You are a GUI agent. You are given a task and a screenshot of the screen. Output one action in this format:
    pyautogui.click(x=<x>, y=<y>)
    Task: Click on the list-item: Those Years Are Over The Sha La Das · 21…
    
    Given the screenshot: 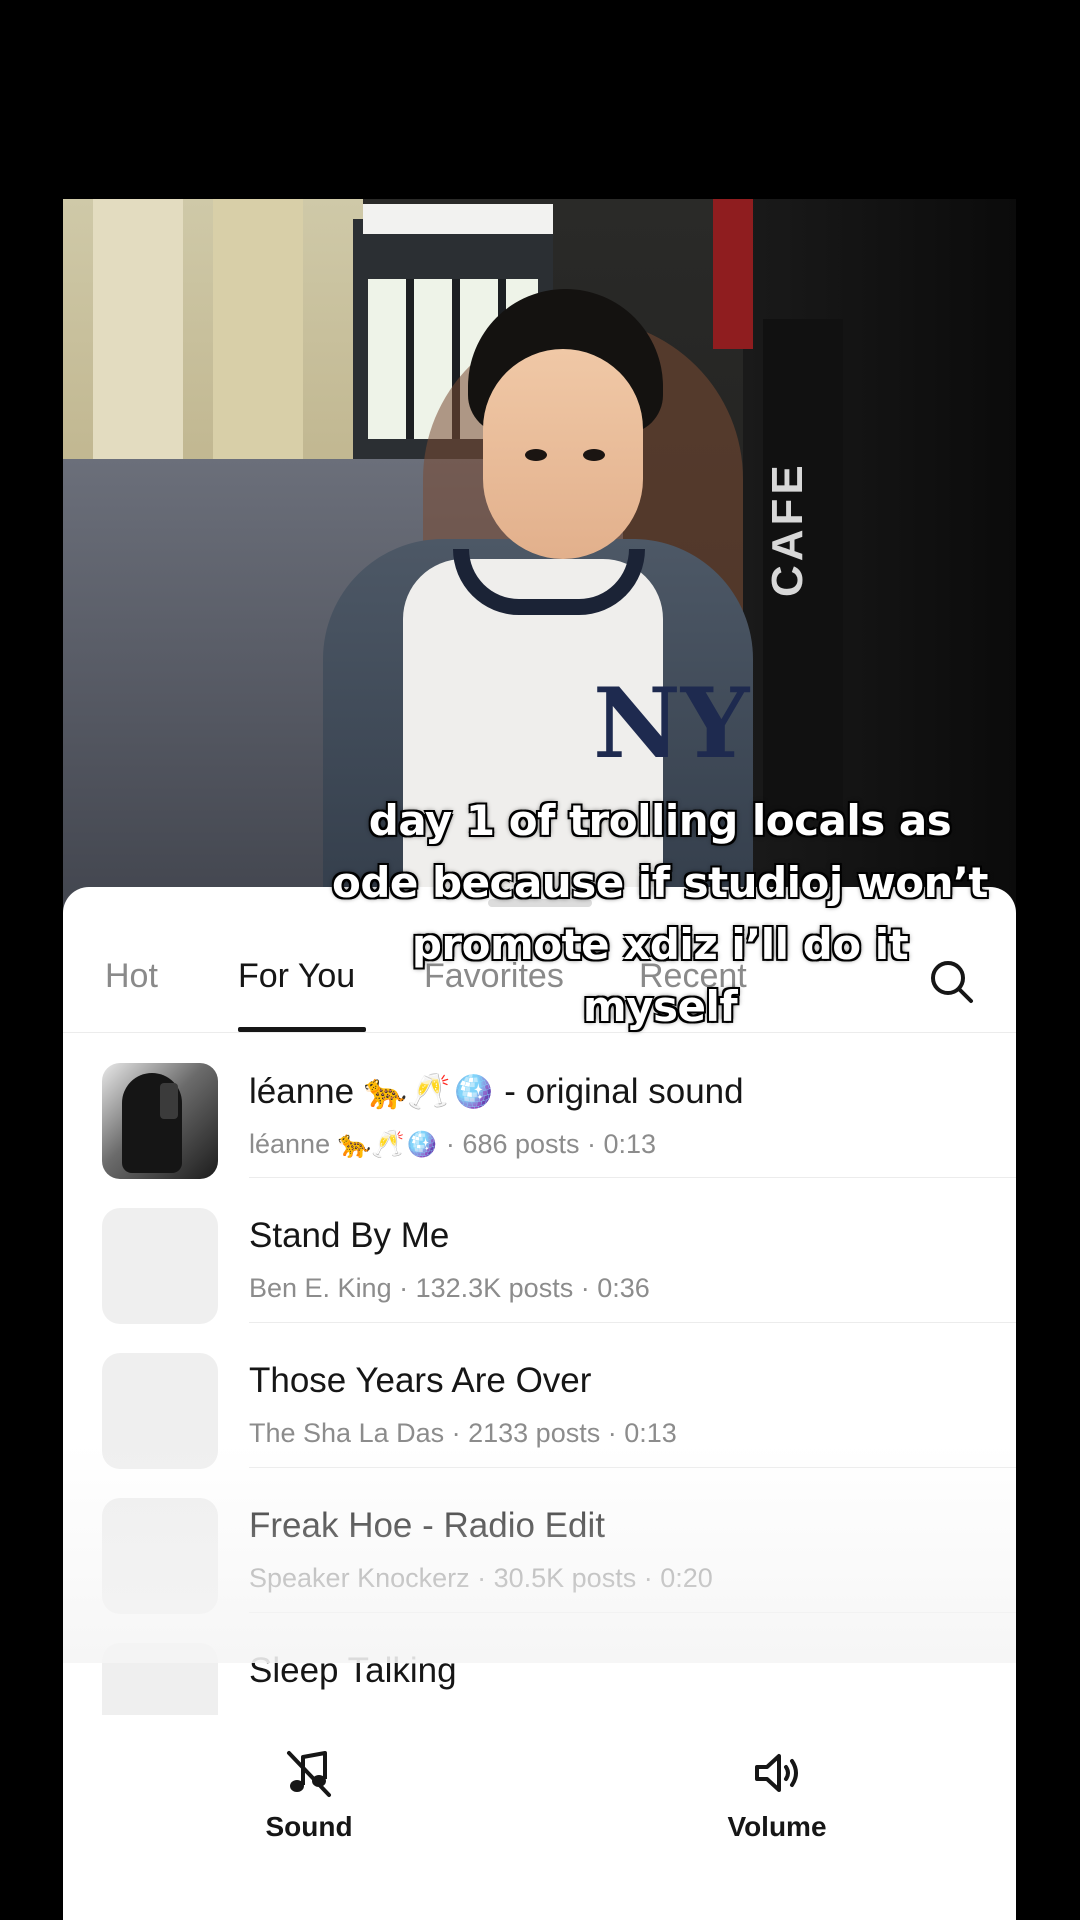 What is the action you would take?
    pyautogui.click(x=539, y=1396)
    